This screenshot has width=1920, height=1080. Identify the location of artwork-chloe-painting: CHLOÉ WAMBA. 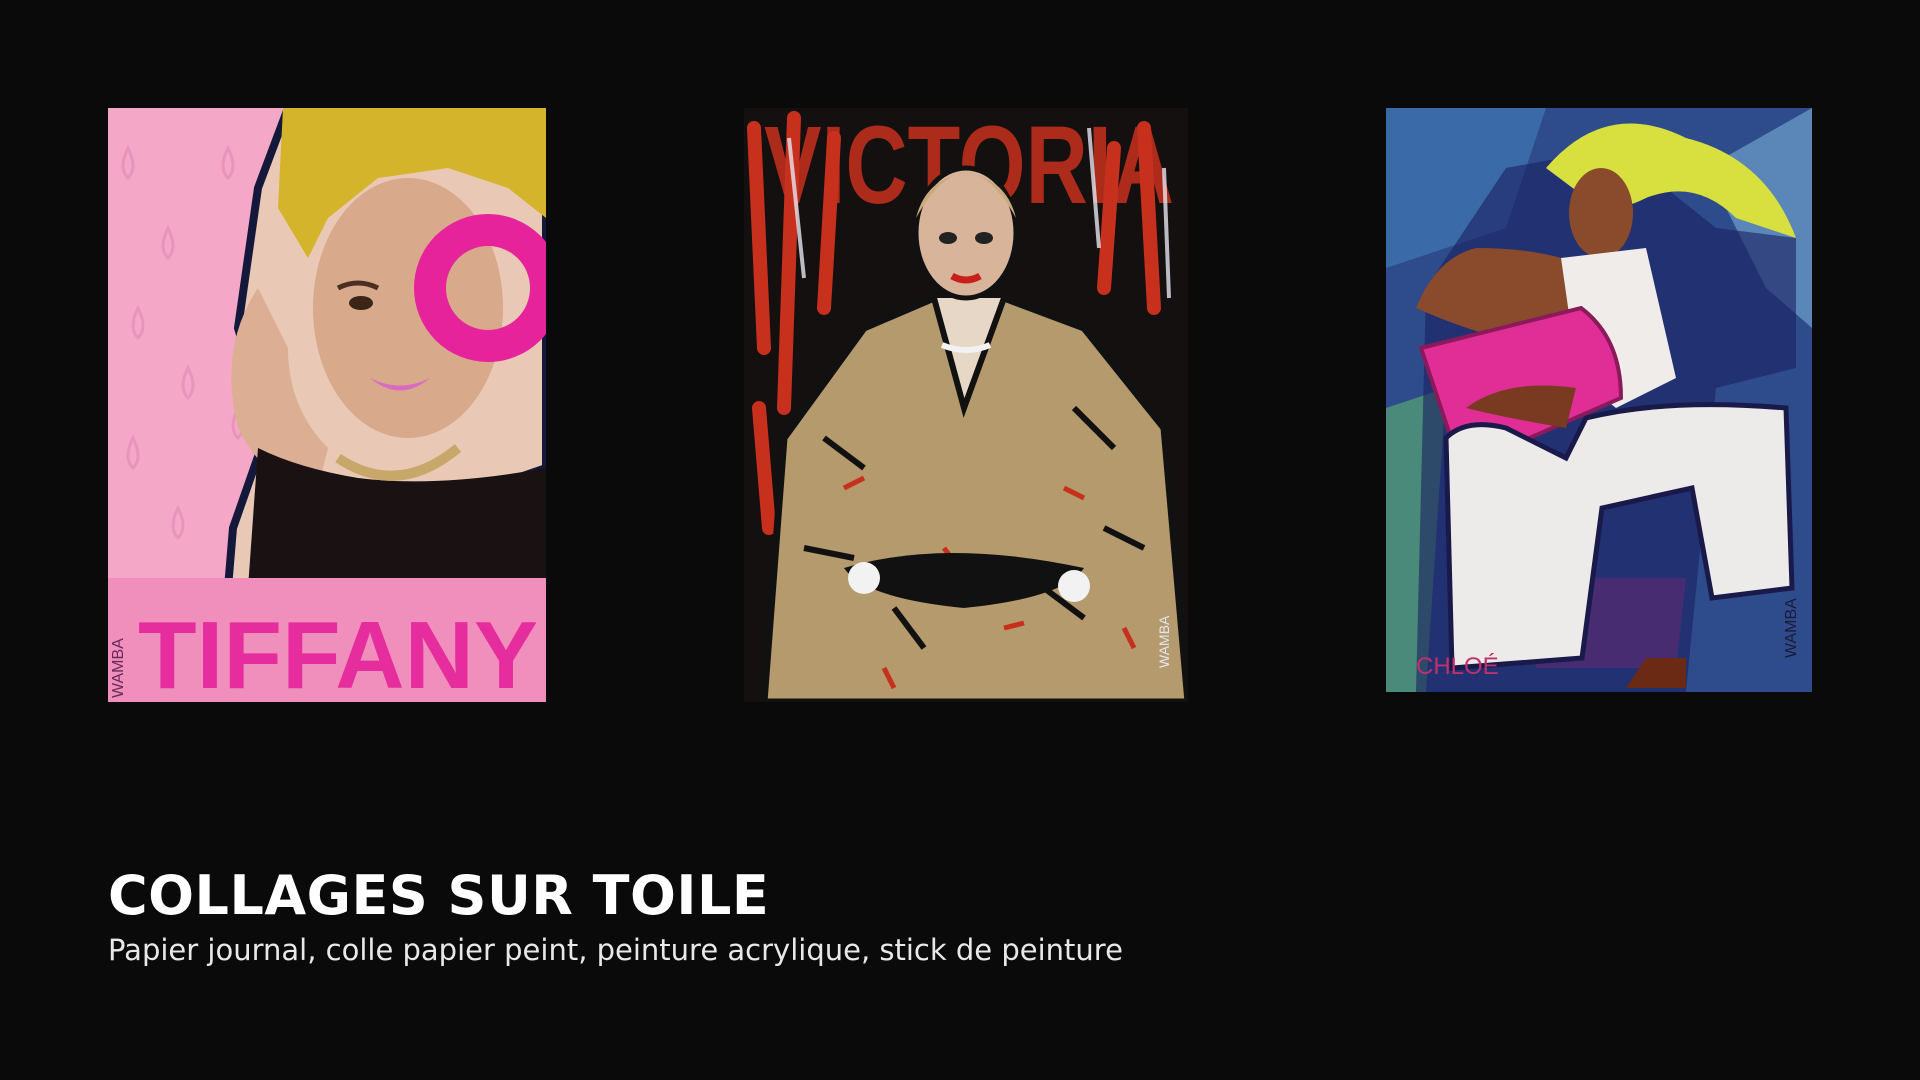
(1599, 400).